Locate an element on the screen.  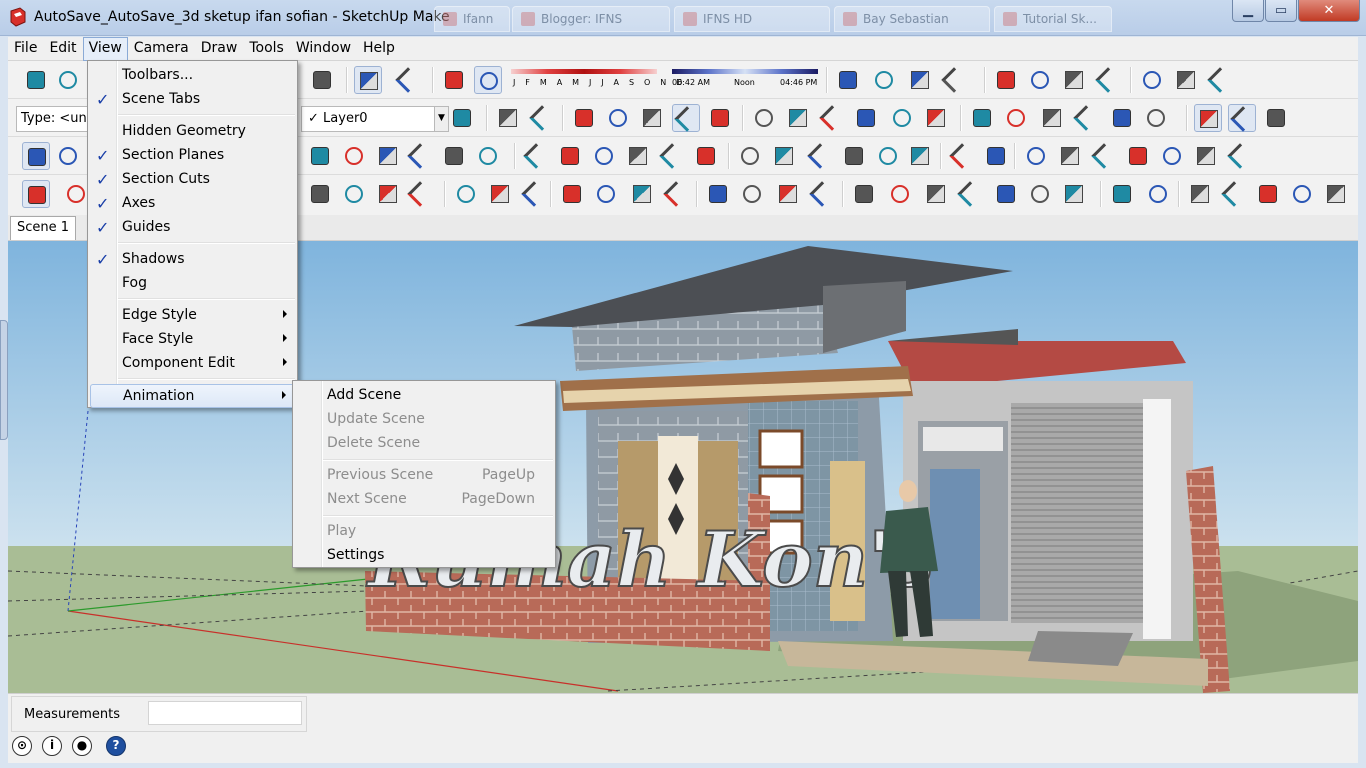
view-menu-item: Component Edit is located at coordinates (192, 364).